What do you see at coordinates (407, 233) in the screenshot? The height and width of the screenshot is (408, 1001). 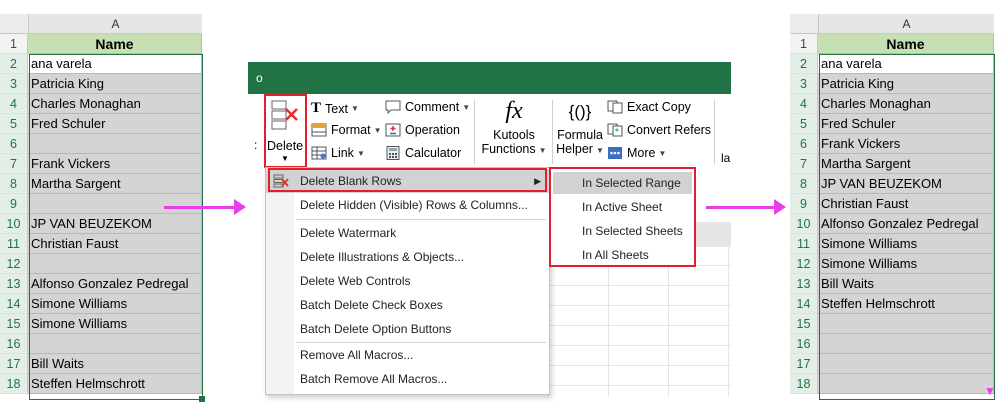 I see `menu-item-delete-watermark: Delete Watermark` at bounding box center [407, 233].